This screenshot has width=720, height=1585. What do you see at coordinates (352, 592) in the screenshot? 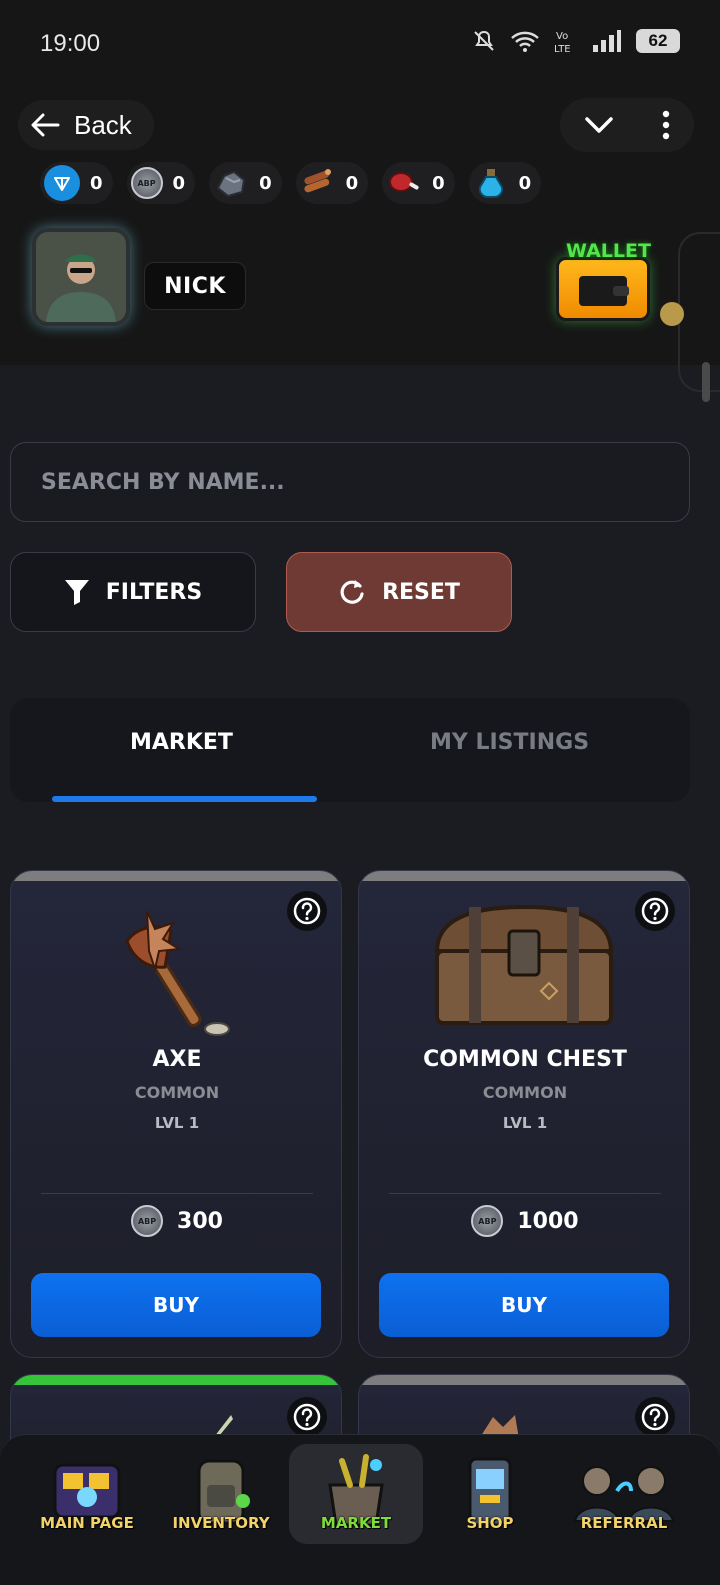
I see `refresh-icon` at bounding box center [352, 592].